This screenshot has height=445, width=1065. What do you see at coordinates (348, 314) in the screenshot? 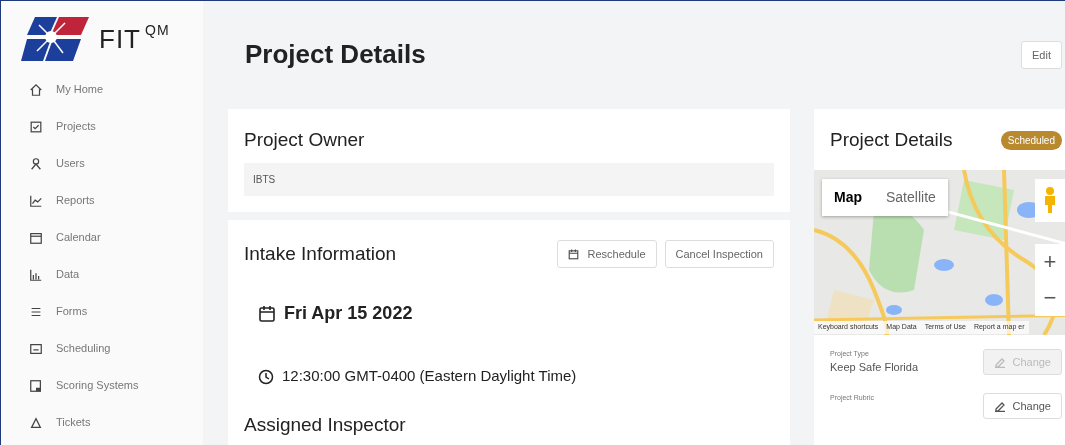
I see `inspection-date: Fri Apr 15 2022` at bounding box center [348, 314].